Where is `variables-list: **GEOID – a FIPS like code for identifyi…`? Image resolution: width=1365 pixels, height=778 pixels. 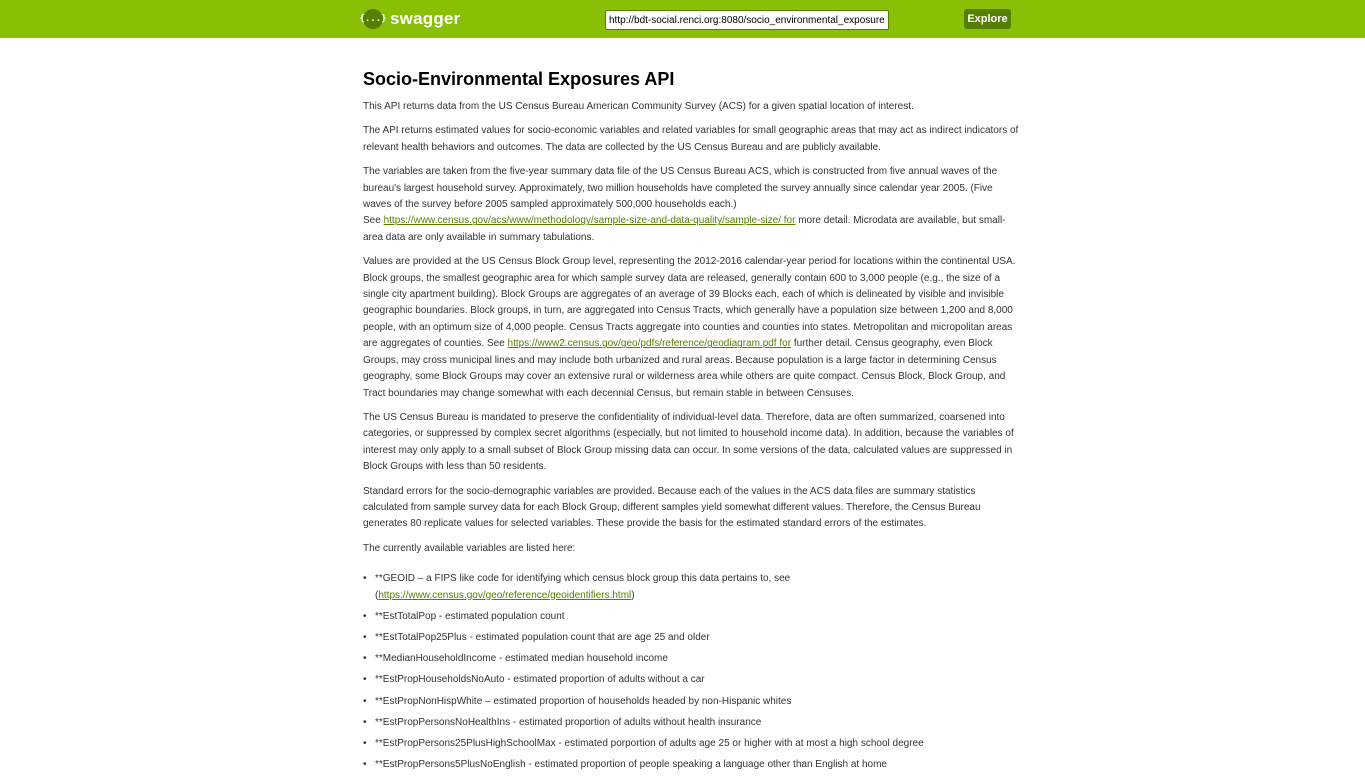
variables-list: **GEOID – a FIPS like code for identifyi… is located at coordinates (693, 672).